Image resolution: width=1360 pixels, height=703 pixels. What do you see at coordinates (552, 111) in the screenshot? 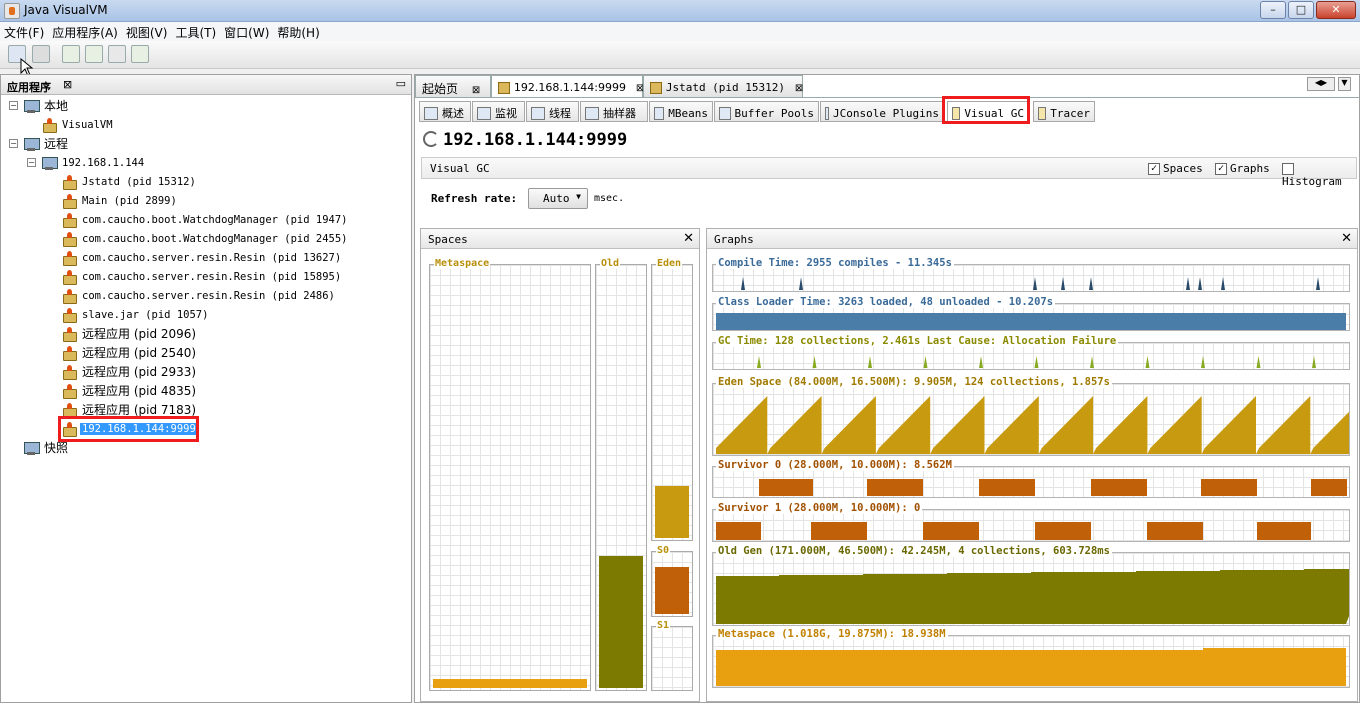
I see `subtab-threads: 线程` at bounding box center [552, 111].